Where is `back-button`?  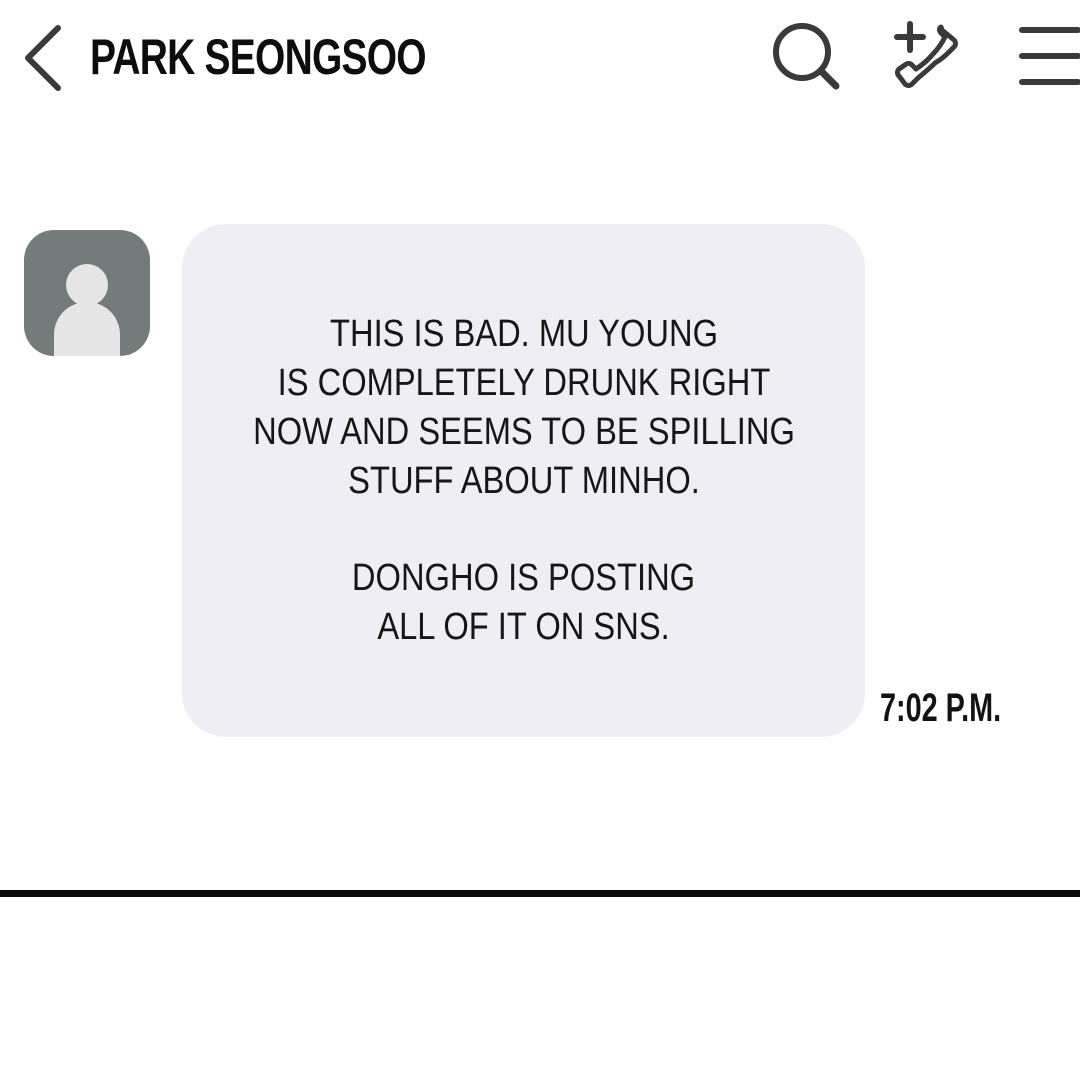
back-button is located at coordinates (42, 56).